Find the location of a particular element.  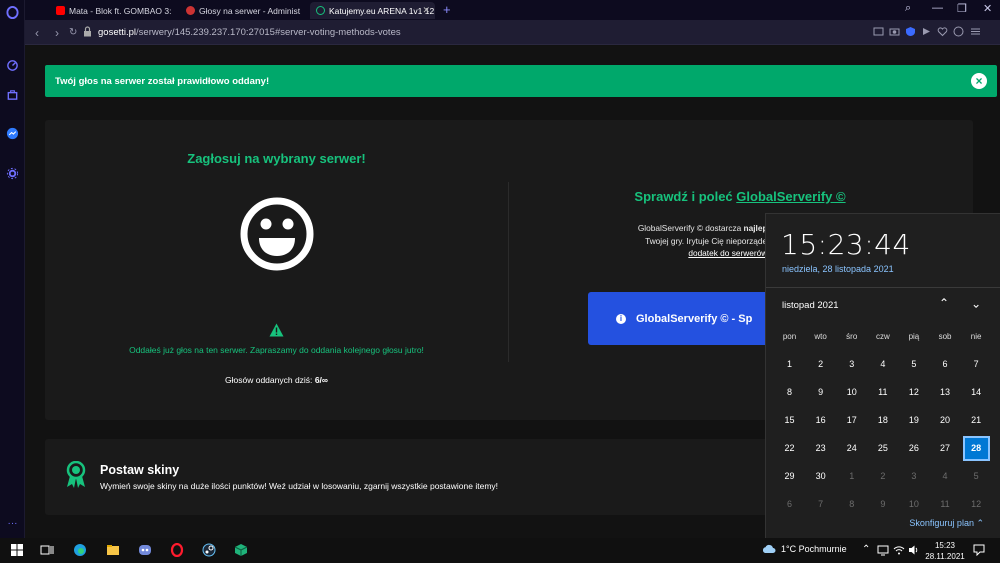

month-label: listopad 2021 is located at coordinates (810, 305).